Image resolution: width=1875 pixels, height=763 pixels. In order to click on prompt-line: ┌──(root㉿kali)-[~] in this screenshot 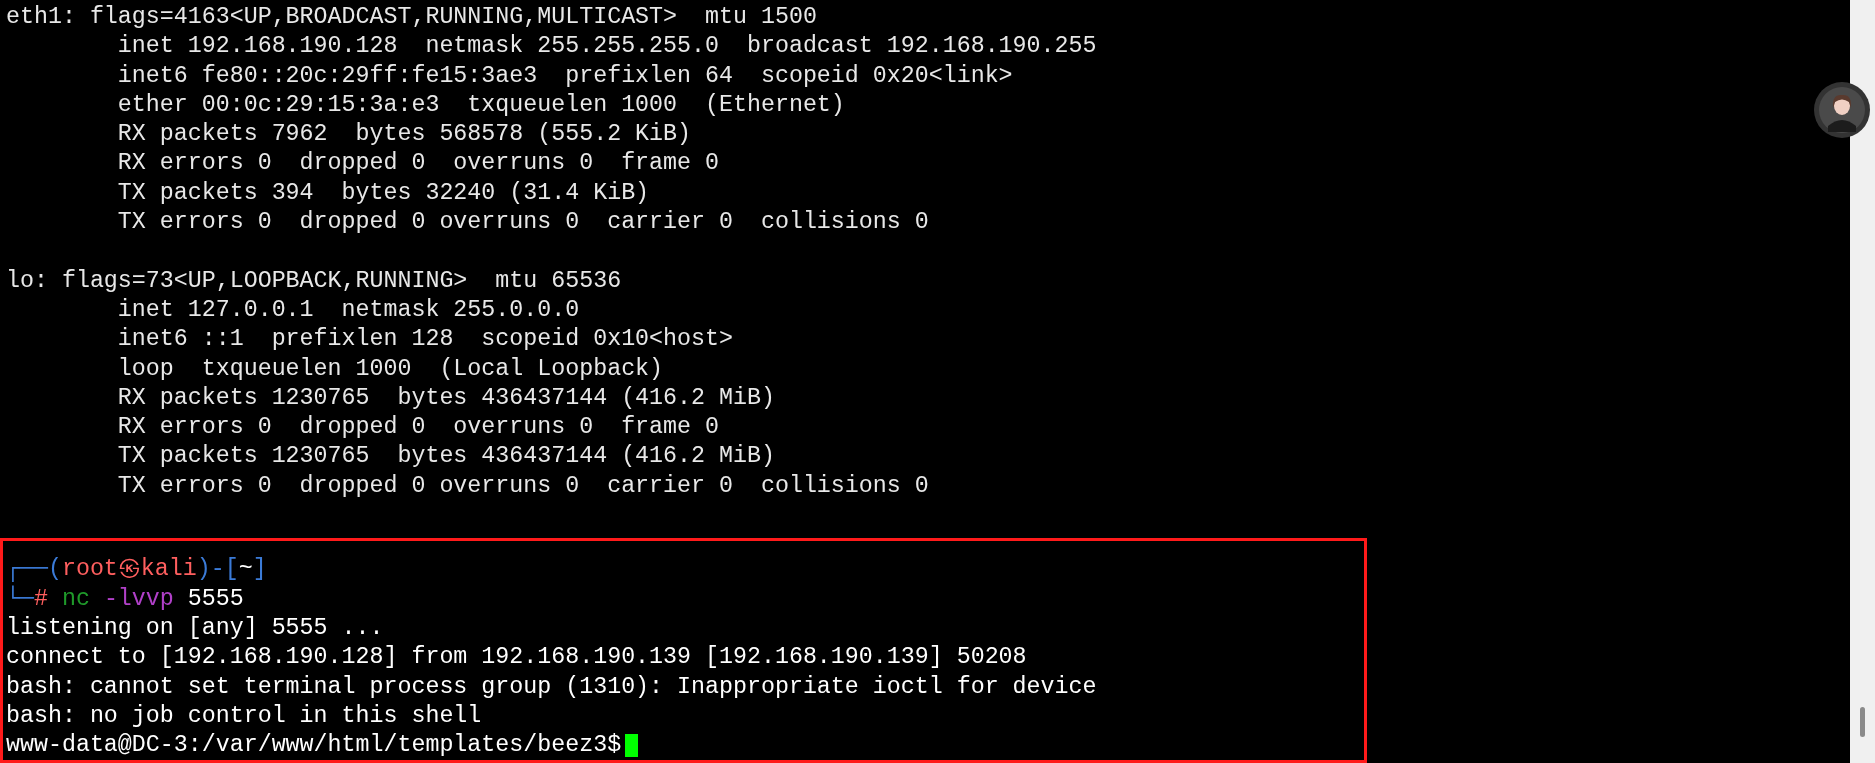, I will do `click(137, 570)`.